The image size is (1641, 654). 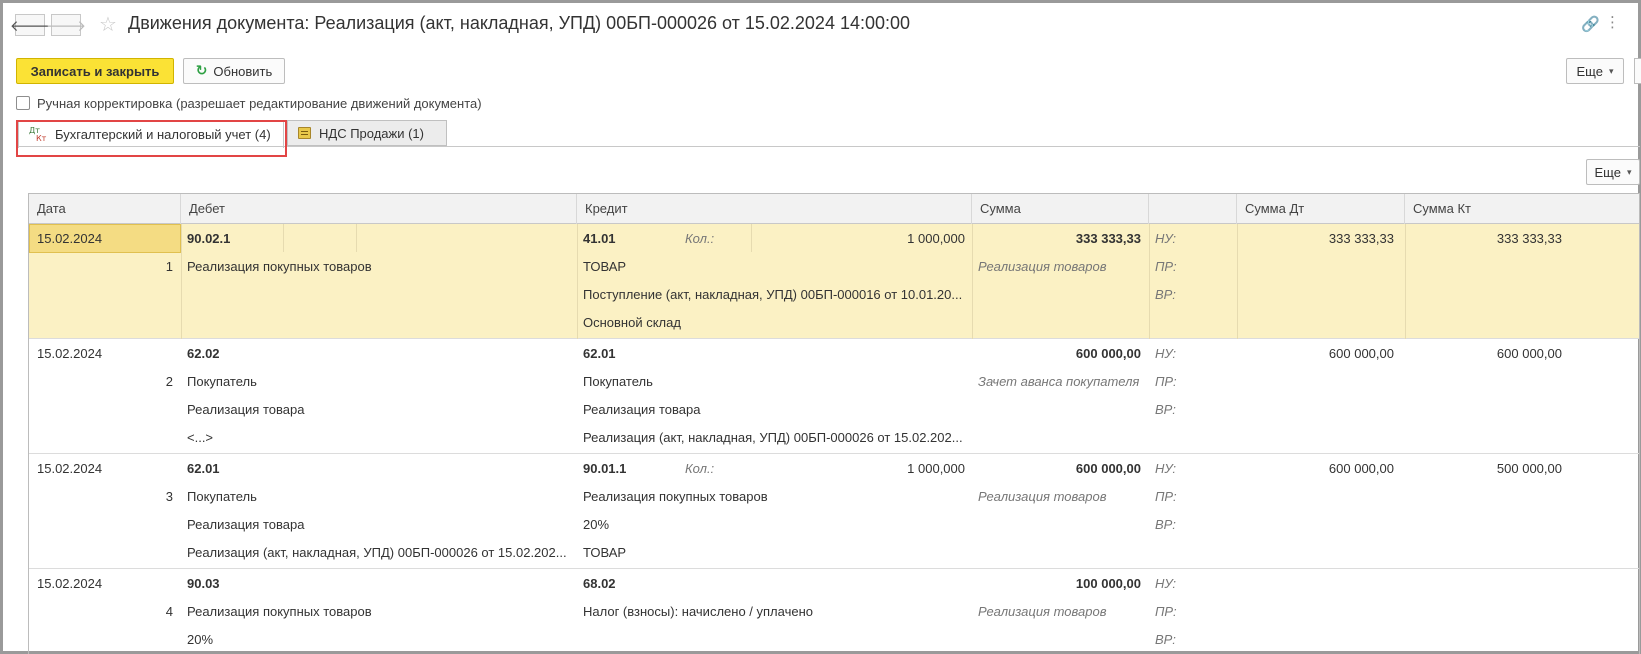 What do you see at coordinates (936, 238) in the screenshot?
I see `credit-quantity: 1 000,000` at bounding box center [936, 238].